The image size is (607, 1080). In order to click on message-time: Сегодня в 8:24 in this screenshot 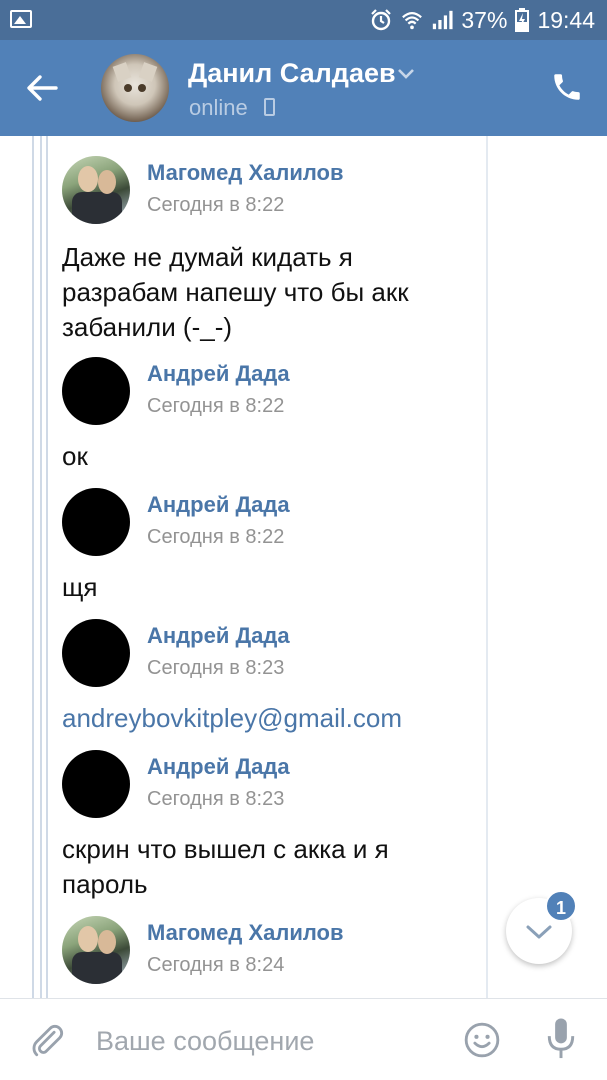, I will do `click(216, 965)`.